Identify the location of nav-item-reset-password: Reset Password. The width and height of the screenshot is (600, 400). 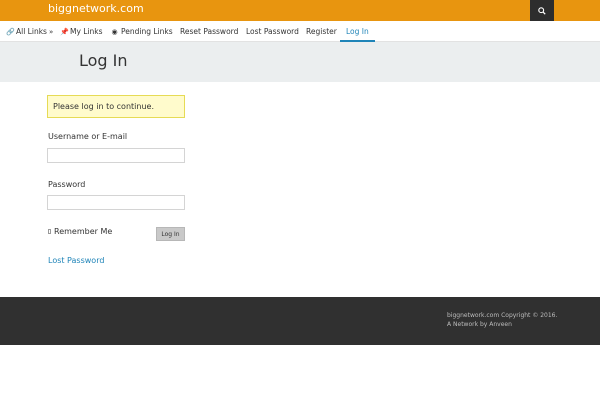
(209, 31).